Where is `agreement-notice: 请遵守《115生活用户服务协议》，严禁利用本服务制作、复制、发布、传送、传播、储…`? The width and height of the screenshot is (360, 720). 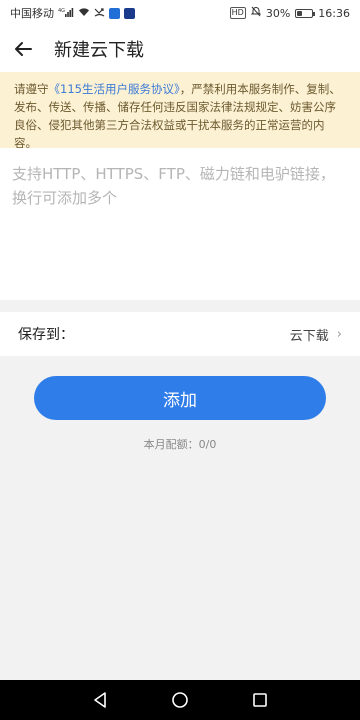 agreement-notice: 请遵守《115生活用户服务协议》，严禁利用本服务制作、复制、发布、传送、传播、储… is located at coordinates (180, 111).